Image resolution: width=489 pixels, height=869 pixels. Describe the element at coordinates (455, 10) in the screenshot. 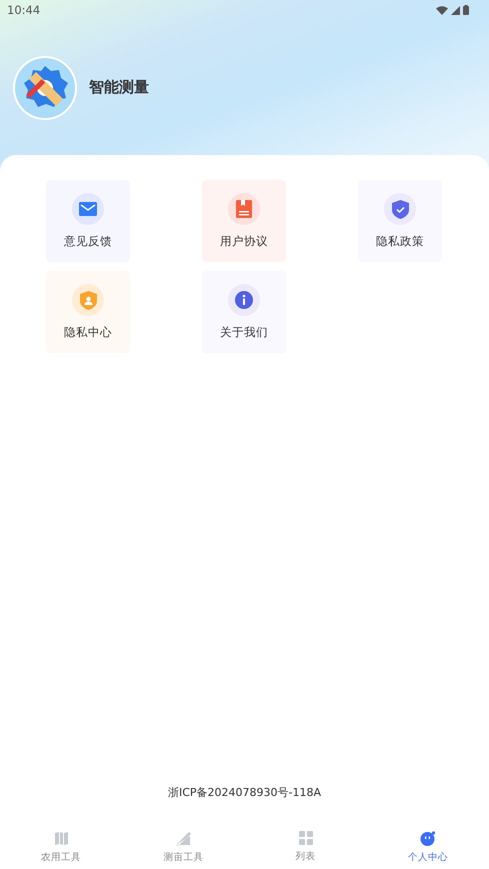

I see `signal-icon` at that location.